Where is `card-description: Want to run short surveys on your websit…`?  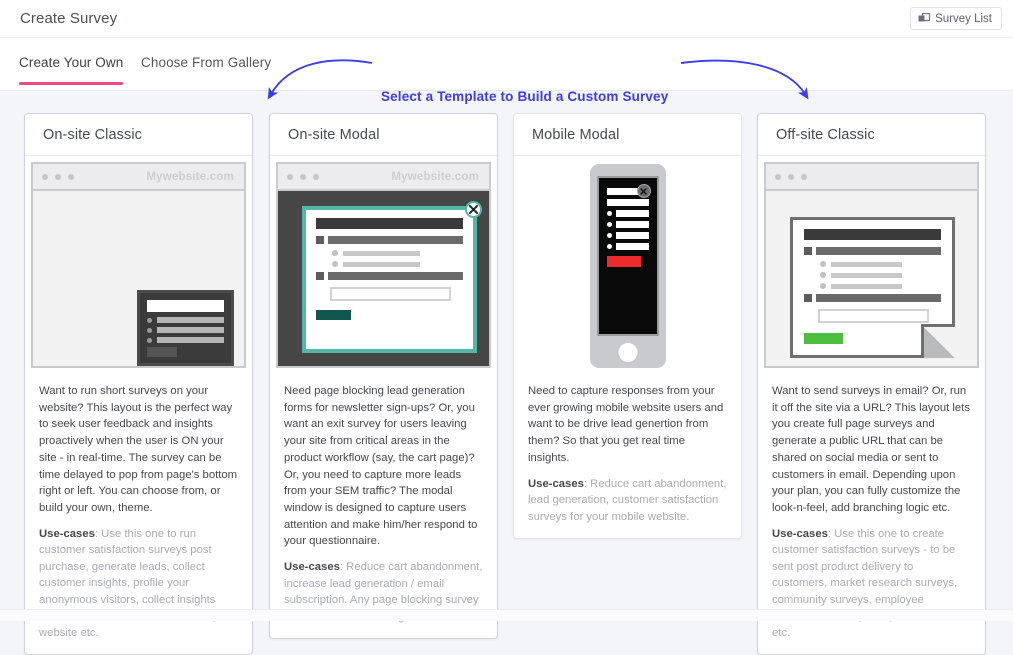
card-description: Want to run short surveys on your websit… is located at coordinates (138, 450).